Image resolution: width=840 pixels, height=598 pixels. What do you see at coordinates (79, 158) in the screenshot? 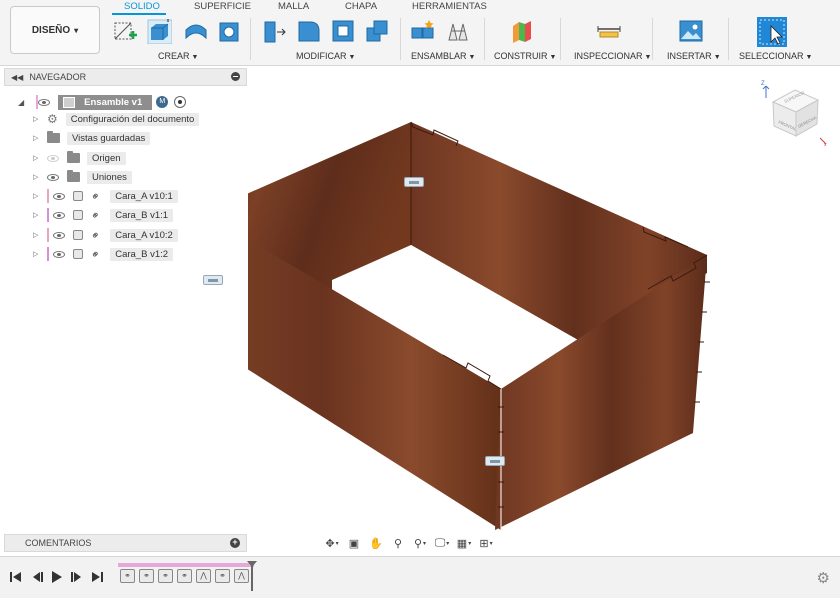
I see `tree-item-origin: ▷ Origen` at bounding box center [79, 158].